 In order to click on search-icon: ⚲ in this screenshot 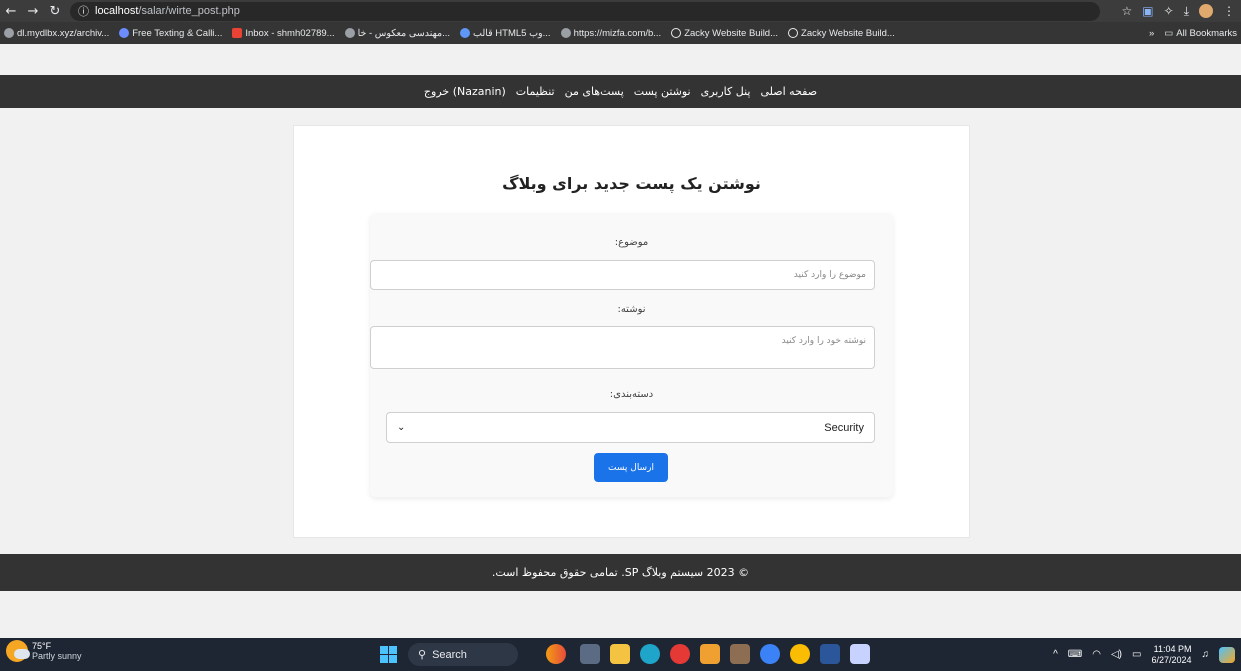, I will do `click(422, 655)`.